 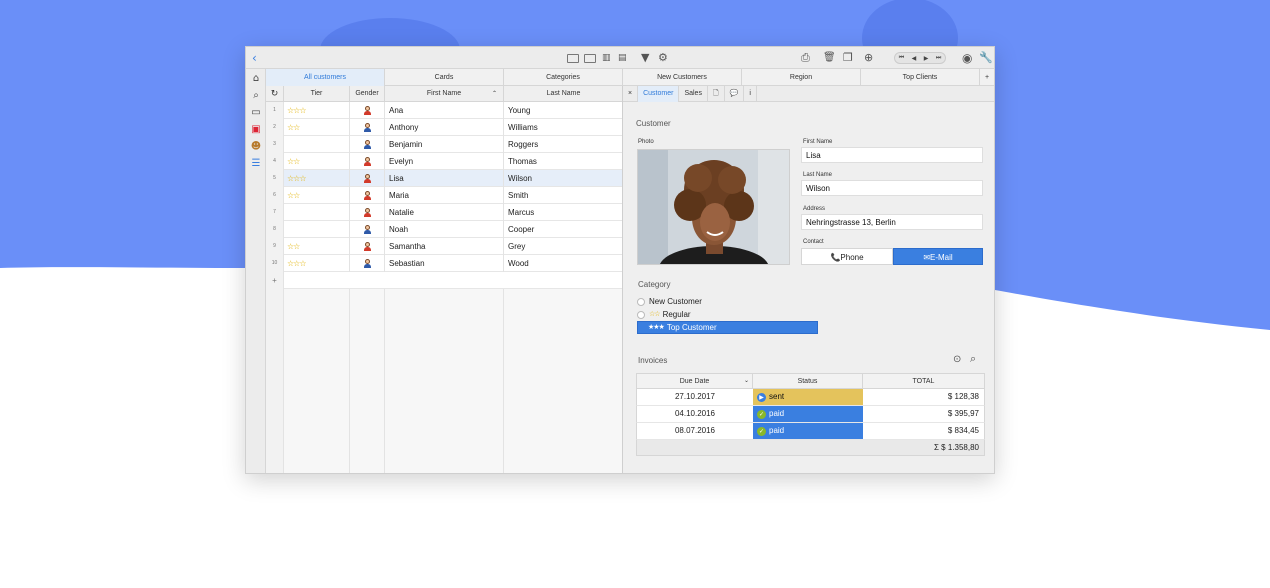 What do you see at coordinates (523, 144) in the screenshot?
I see `last-name-cell: Roggers` at bounding box center [523, 144].